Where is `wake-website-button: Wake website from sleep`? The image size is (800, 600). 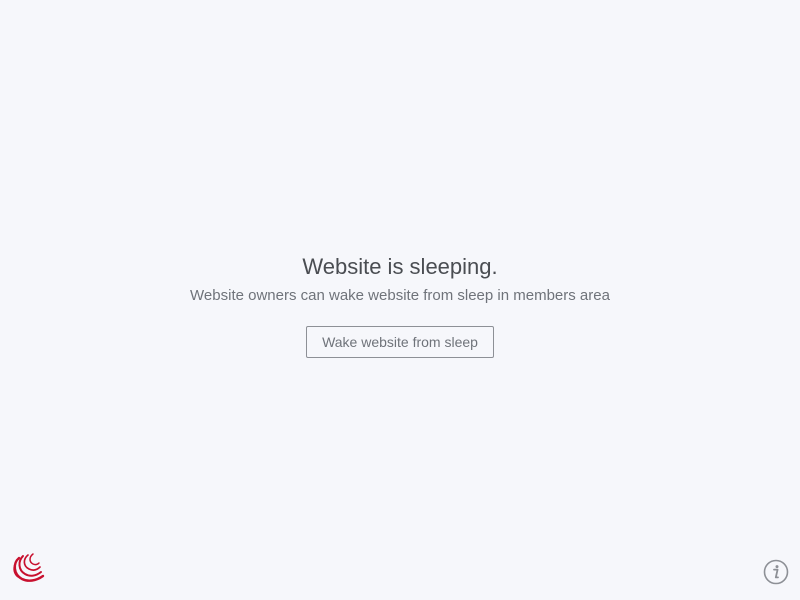
wake-website-button: Wake website from sleep is located at coordinates (400, 342).